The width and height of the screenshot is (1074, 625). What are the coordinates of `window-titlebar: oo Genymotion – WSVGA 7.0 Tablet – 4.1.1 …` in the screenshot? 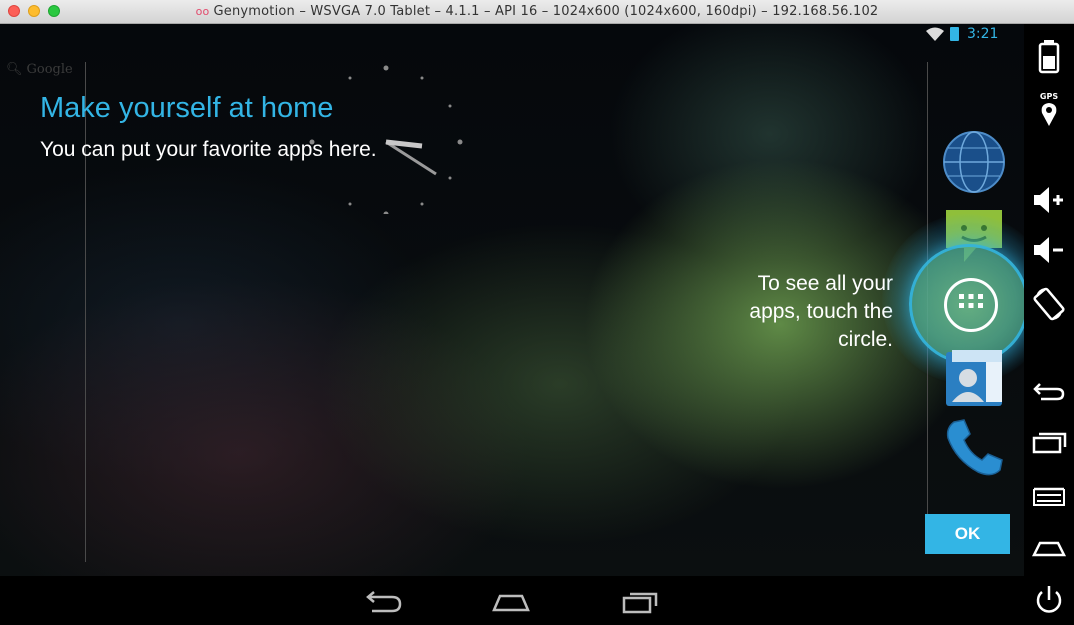 It's located at (537, 12).